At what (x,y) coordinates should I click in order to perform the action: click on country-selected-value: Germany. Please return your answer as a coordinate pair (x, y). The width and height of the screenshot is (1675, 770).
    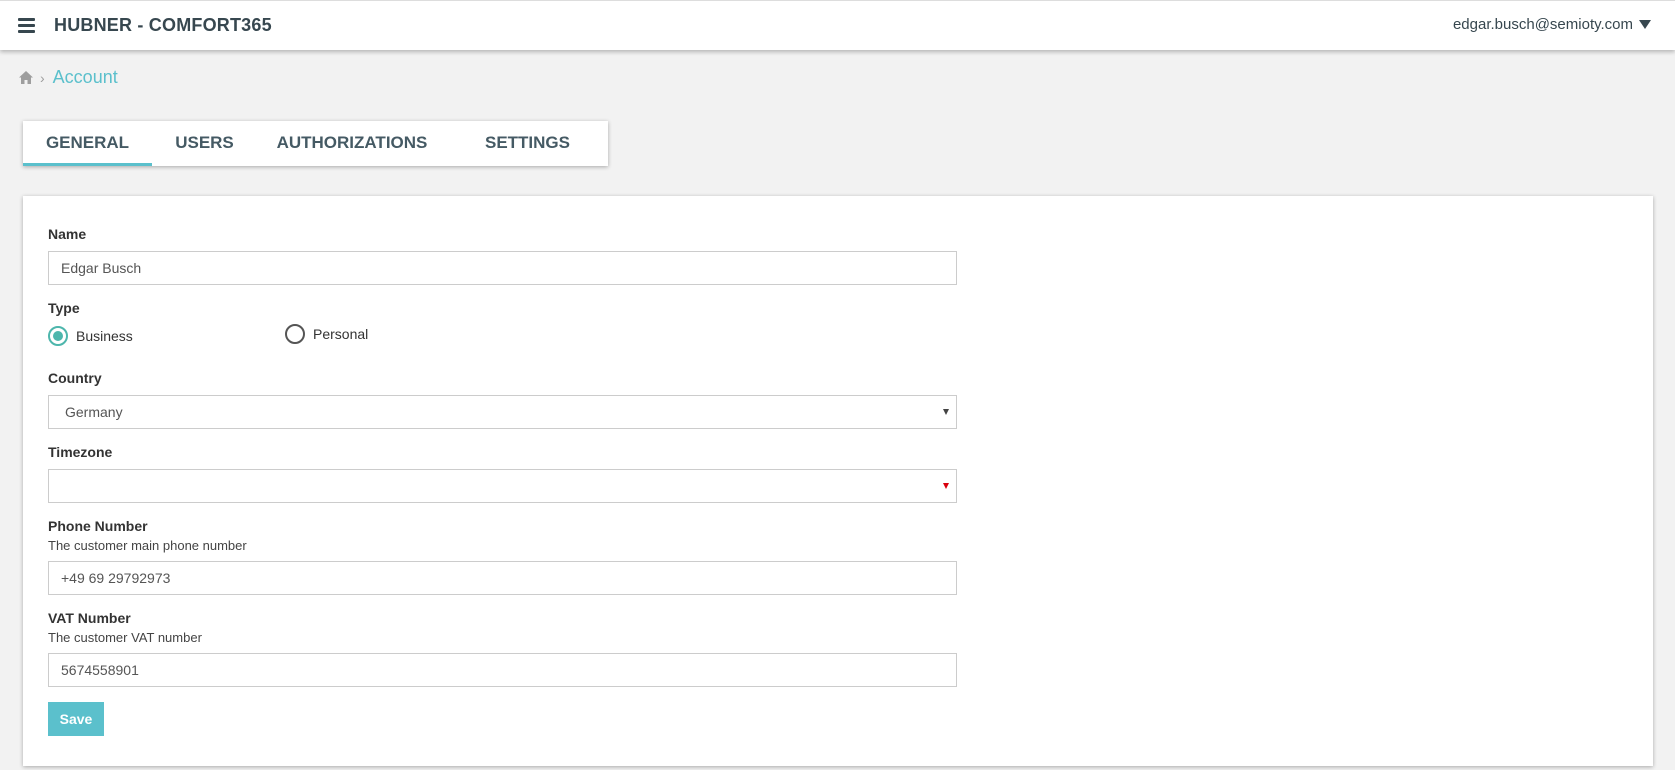
    Looking at the image, I should click on (94, 412).